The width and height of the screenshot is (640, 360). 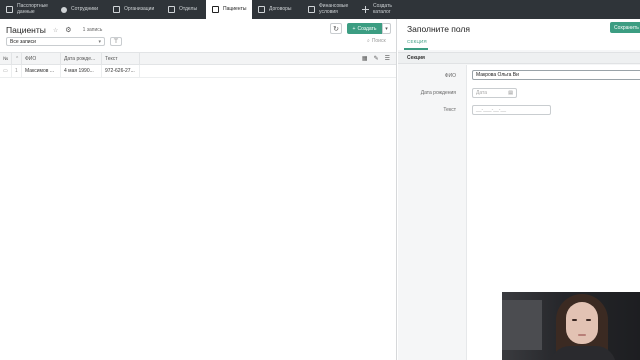 What do you see at coordinates (510, 93) in the screenshot?
I see `calendar-icon: ▤` at bounding box center [510, 93].